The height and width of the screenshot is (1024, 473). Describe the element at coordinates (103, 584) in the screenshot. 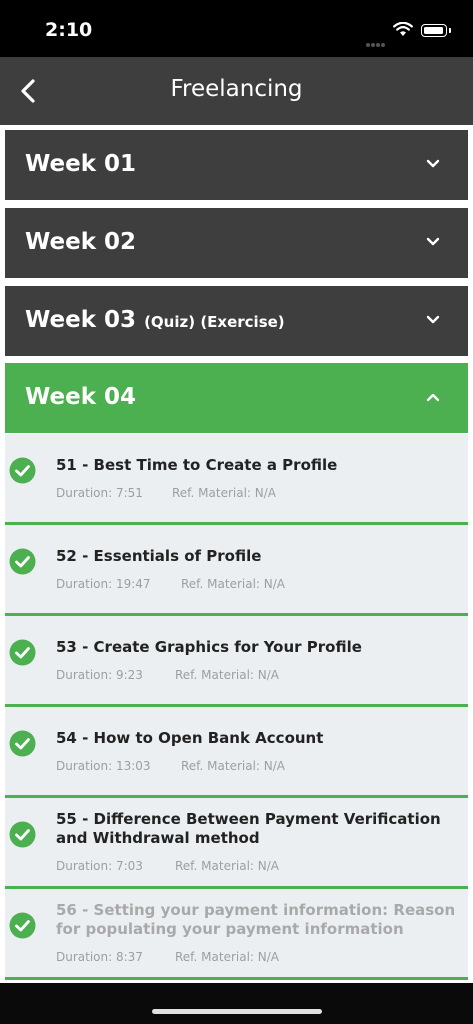

I see `lesson-duration: Duration: 19:47` at that location.